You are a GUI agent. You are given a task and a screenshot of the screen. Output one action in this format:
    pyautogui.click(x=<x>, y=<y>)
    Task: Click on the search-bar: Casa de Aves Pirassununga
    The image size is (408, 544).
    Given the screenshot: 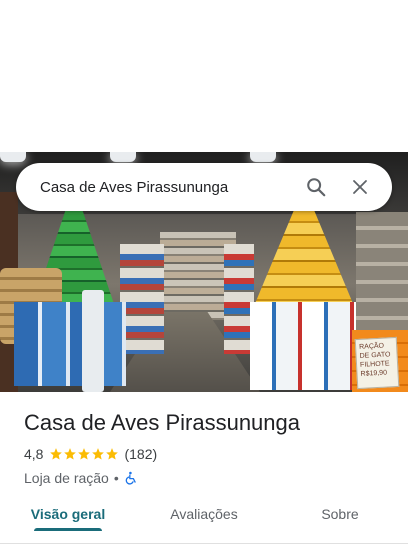 What is the action you would take?
    pyautogui.click(x=204, y=187)
    